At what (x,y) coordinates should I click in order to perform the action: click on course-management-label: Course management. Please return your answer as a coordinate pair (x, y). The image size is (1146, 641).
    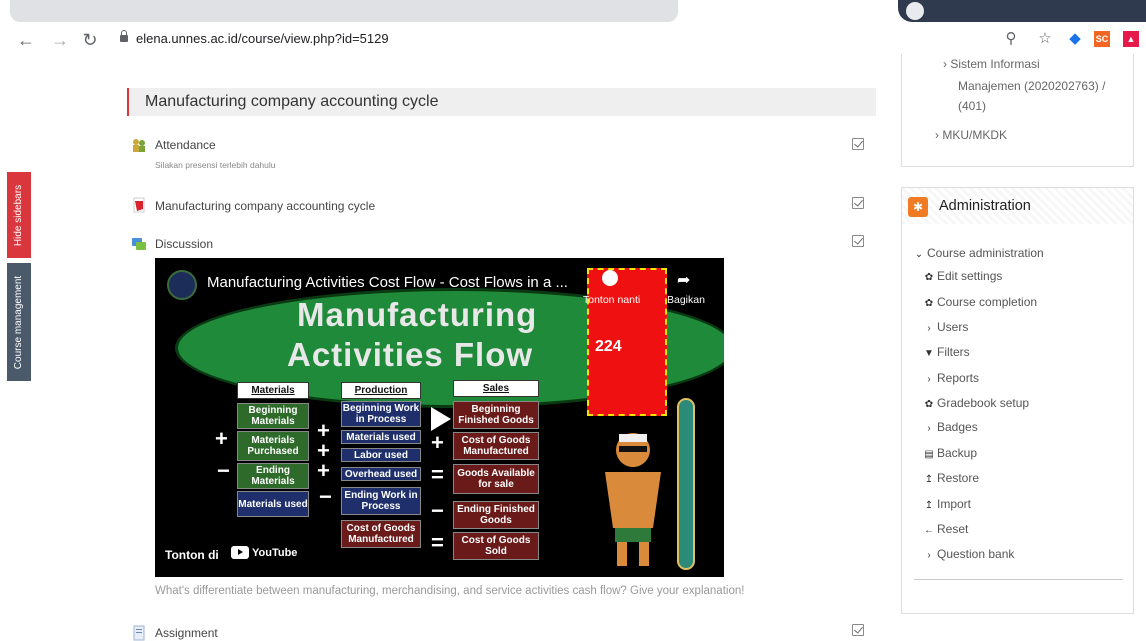
    Looking at the image, I should click on (19, 322).